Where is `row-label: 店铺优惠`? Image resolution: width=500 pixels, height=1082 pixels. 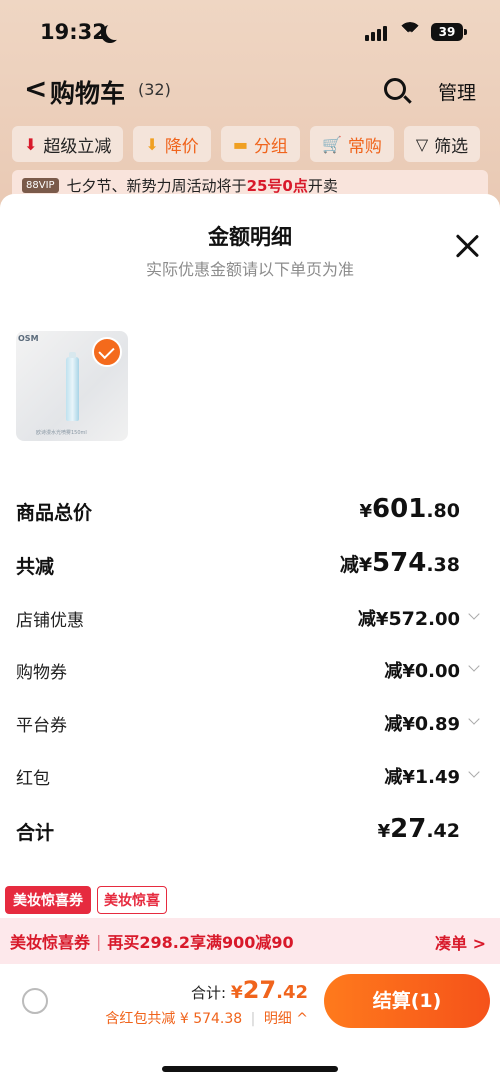
row-label: 店铺优惠 is located at coordinates (50, 621).